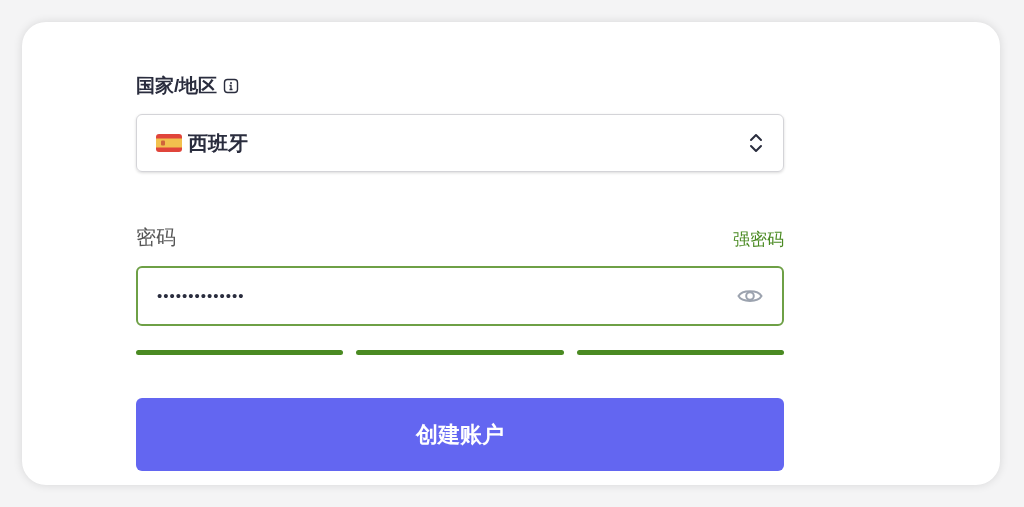  What do you see at coordinates (169, 143) in the screenshot?
I see `flag-icon` at bounding box center [169, 143].